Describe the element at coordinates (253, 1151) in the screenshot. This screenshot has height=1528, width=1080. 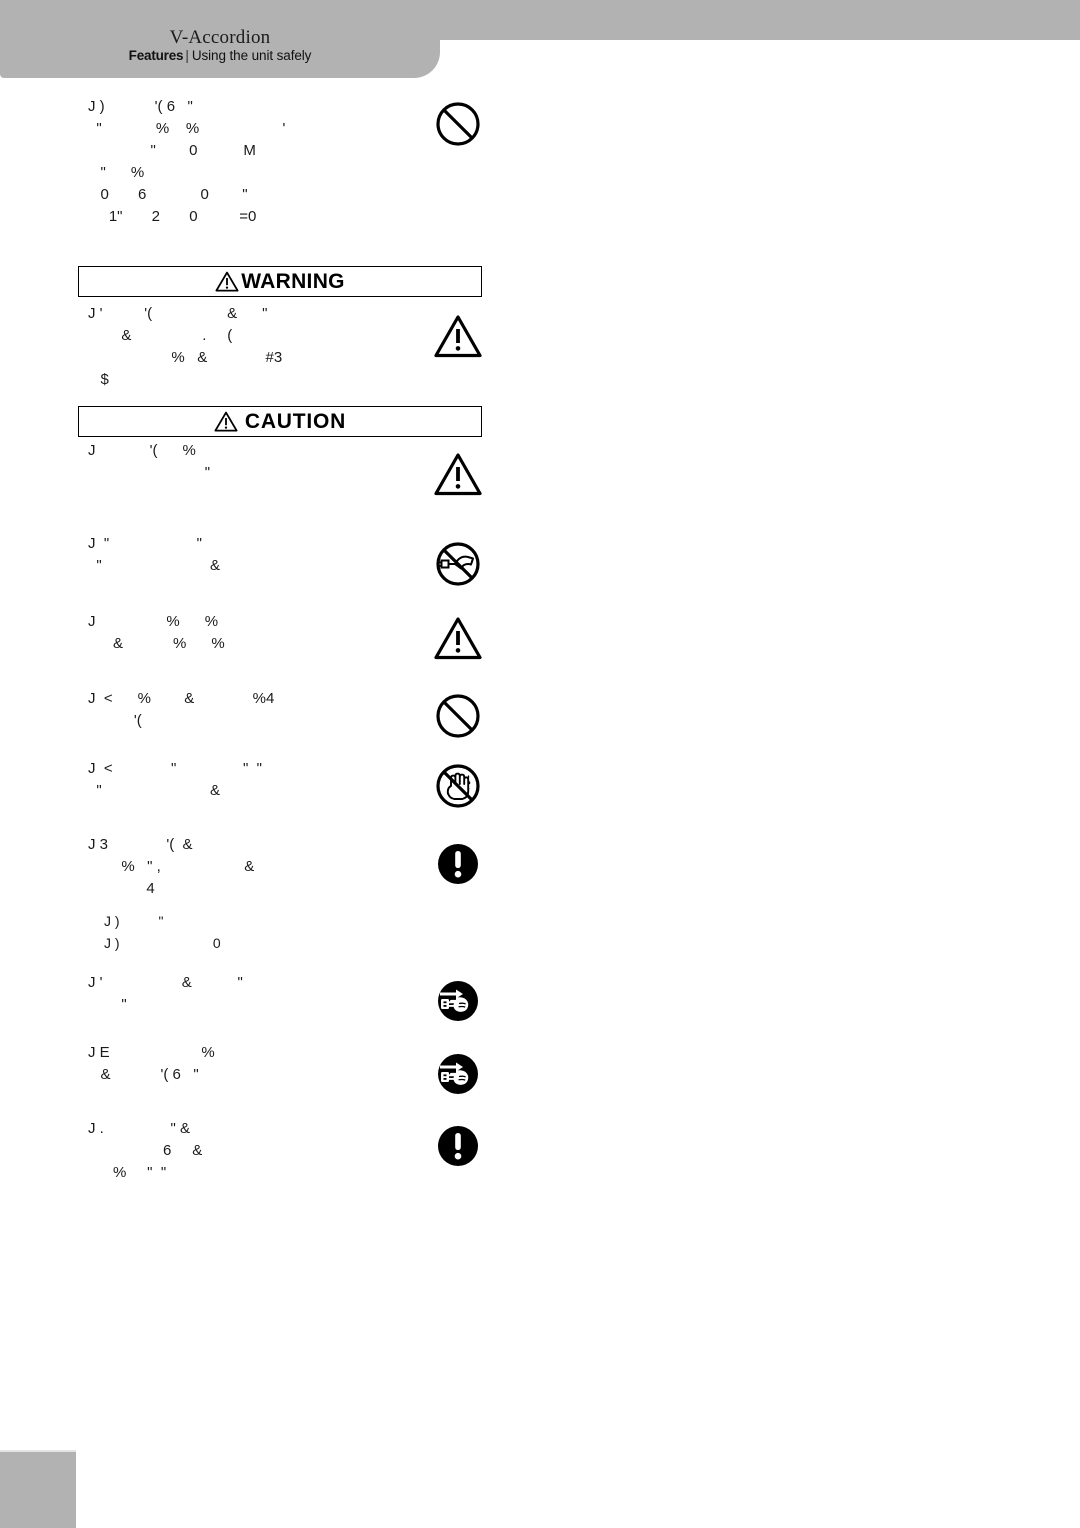
I see `safety-item: J . " & 6 & % " "` at that location.